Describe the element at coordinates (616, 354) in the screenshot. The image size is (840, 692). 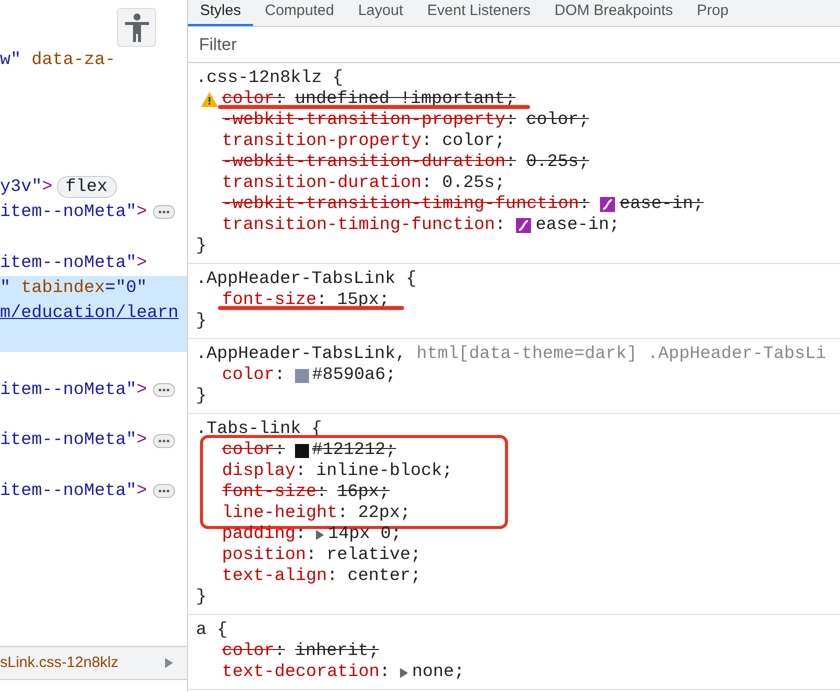
I see `css-selector: html[data-theme=dark] .AppHeader-TabsLi` at that location.